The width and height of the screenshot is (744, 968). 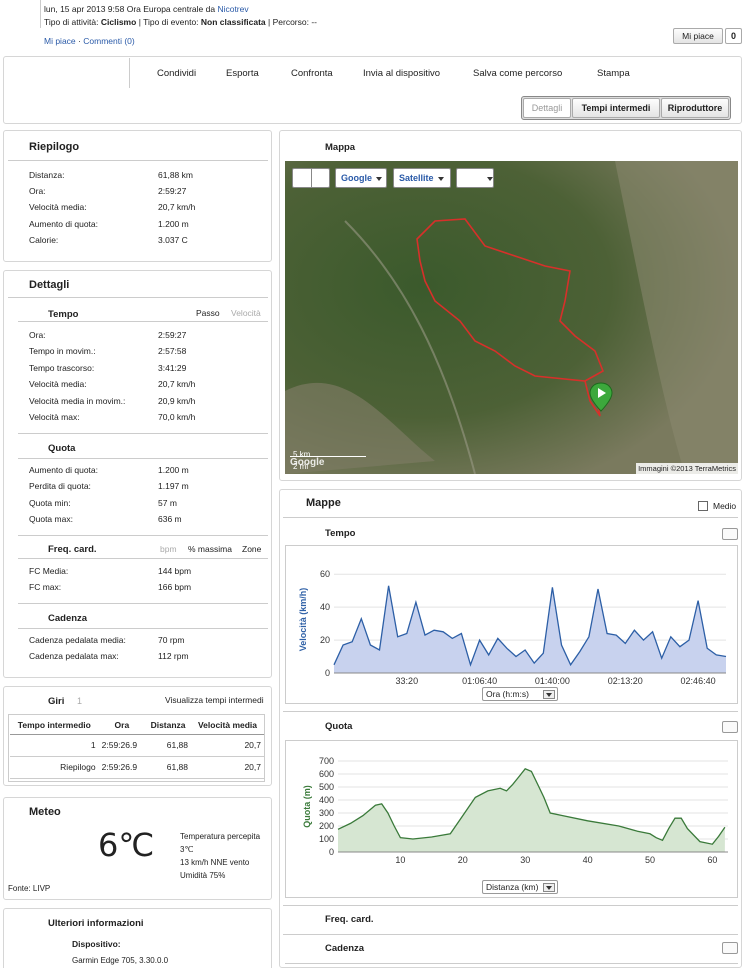 What do you see at coordinates (512, 887) in the screenshot?
I see `elevation-x-axis-select-label: Distanza (km)` at bounding box center [512, 887].